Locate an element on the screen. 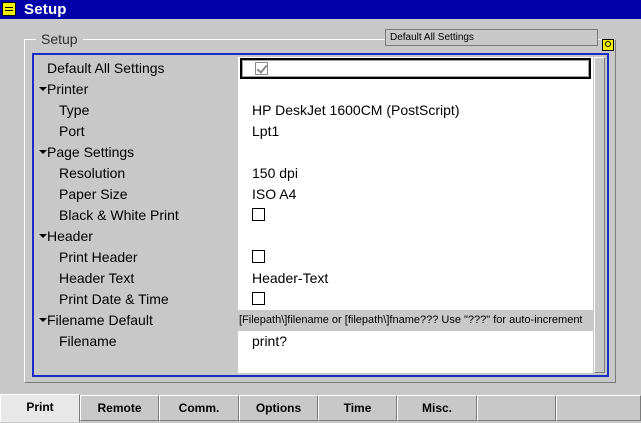 The image size is (641, 423). setting-row: Printer is located at coordinates (313, 89).